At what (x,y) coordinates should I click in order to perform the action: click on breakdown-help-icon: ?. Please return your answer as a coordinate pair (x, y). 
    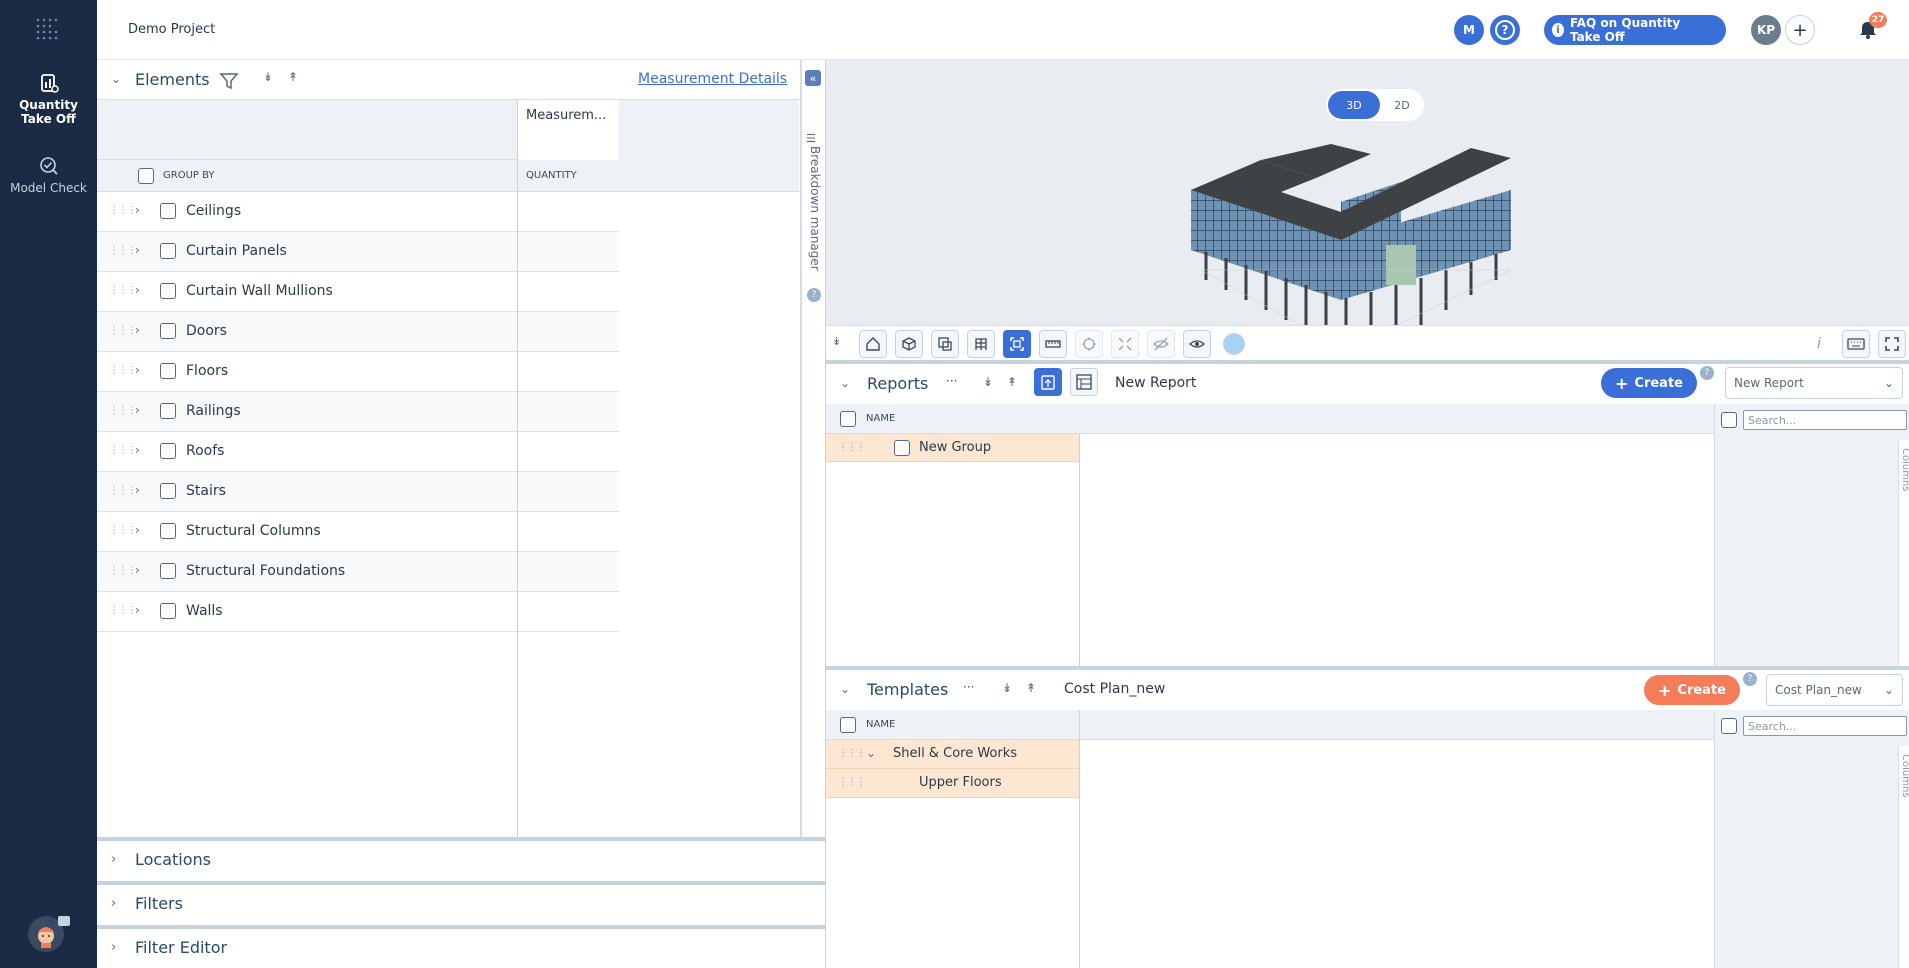
    Looking at the image, I should click on (814, 295).